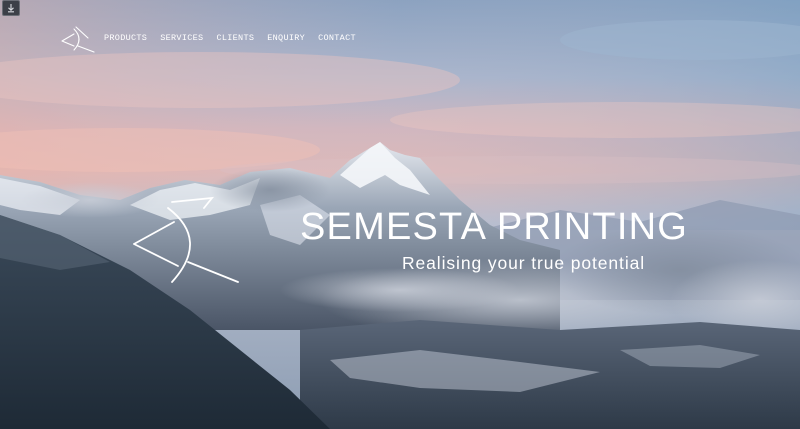 The image size is (800, 429). Describe the element at coordinates (181, 38) in the screenshot. I see `nav-item-services: SERVICES` at that location.